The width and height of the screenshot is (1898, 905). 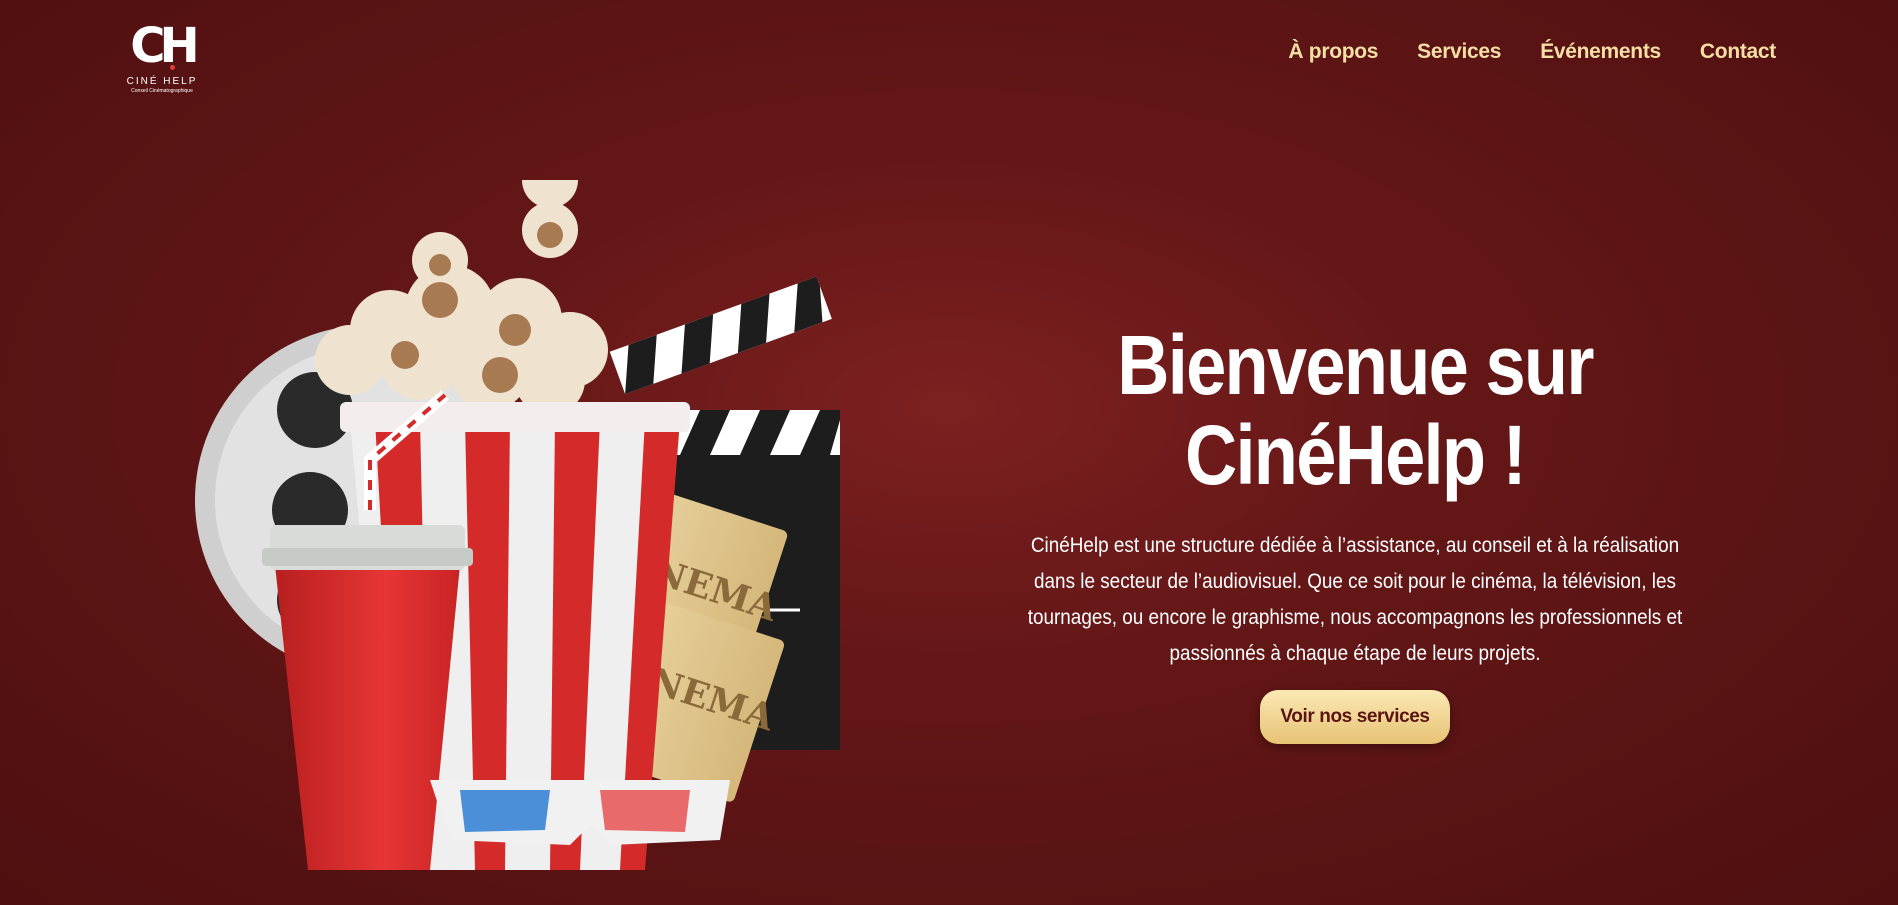 What do you see at coordinates (1459, 52) in the screenshot?
I see `nav-item-services: Services` at bounding box center [1459, 52].